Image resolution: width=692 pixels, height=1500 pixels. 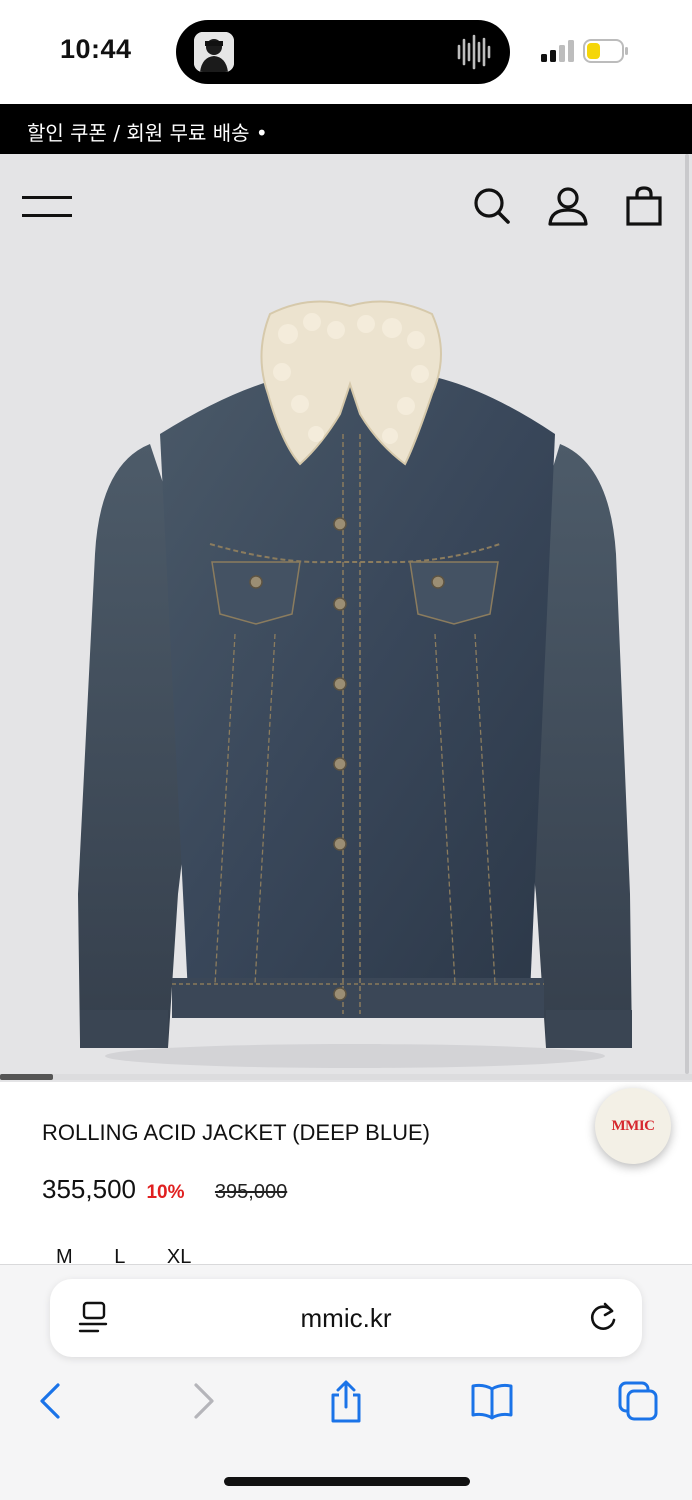 I want to click on account-icon, so click(x=568, y=206).